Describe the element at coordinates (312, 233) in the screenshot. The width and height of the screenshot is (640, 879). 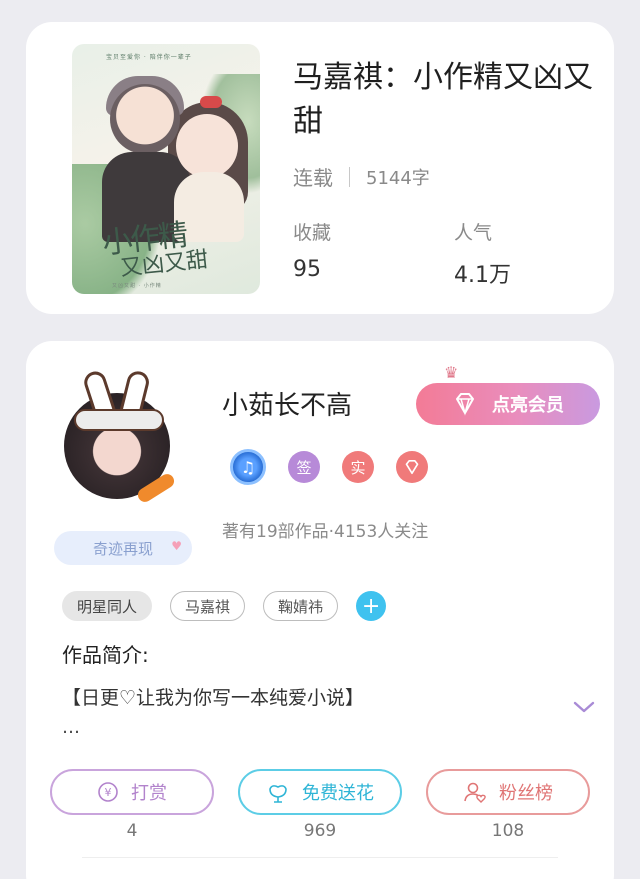
I see `favorites-label: 收藏` at that location.